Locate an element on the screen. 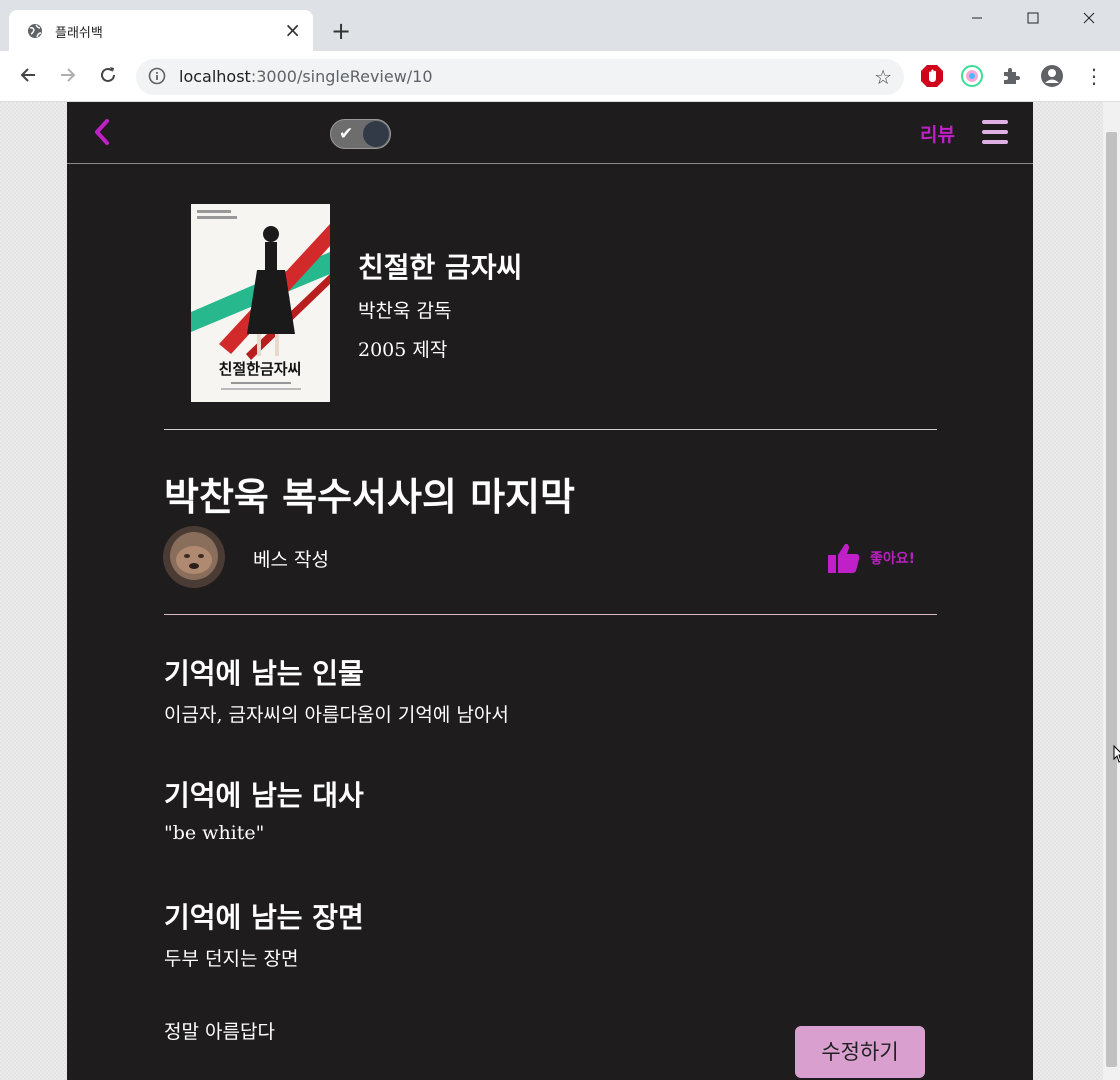  hamburger-menu-icon is located at coordinates (995, 132).